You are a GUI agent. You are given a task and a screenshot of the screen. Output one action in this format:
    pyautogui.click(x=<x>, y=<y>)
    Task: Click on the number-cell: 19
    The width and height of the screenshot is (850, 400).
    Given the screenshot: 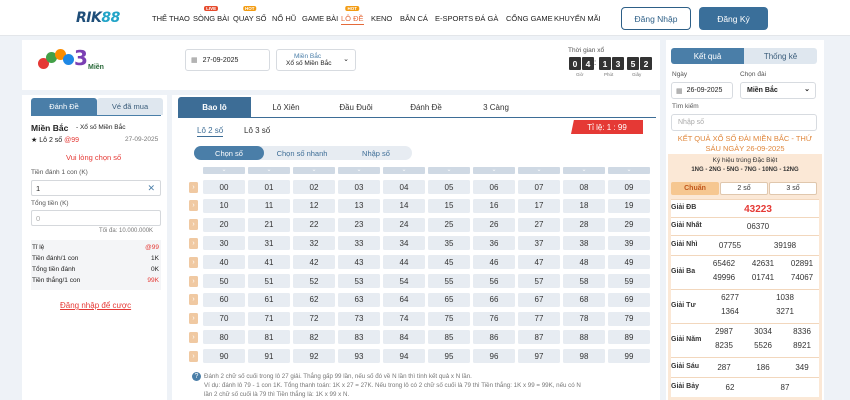 What is the action you would take?
    pyautogui.click(x=629, y=205)
    